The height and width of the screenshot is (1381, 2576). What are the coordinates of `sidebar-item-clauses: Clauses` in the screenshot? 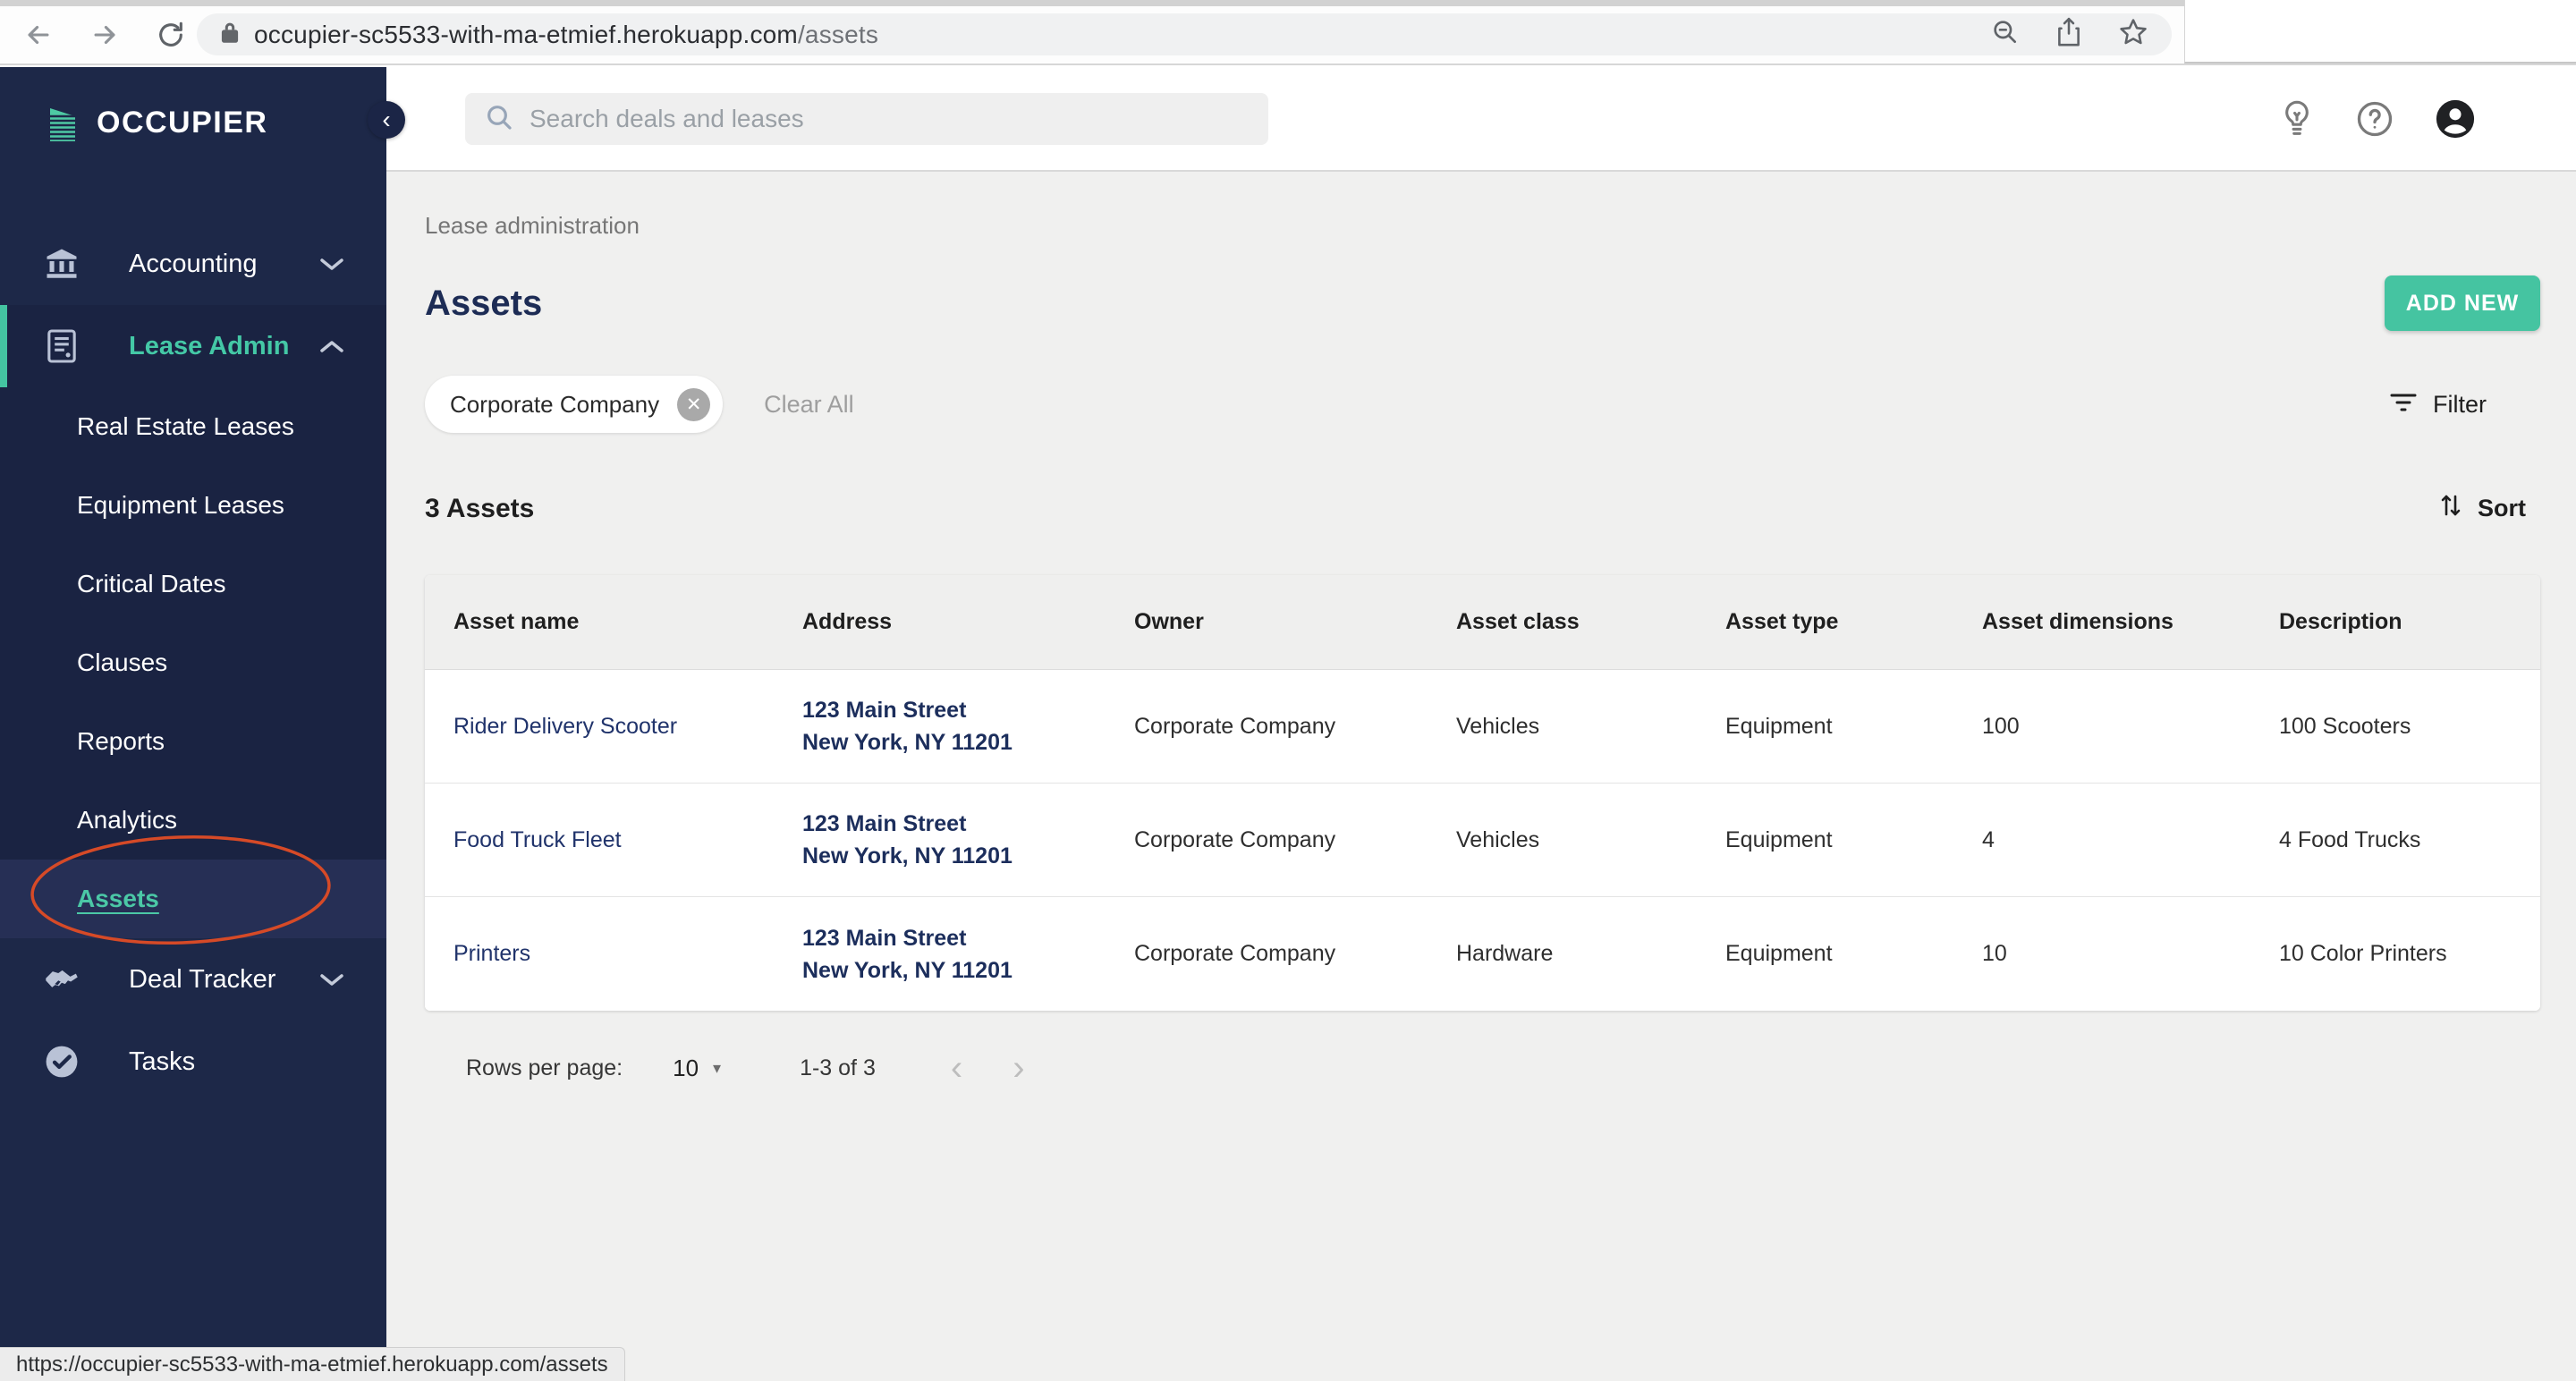 It's located at (193, 662).